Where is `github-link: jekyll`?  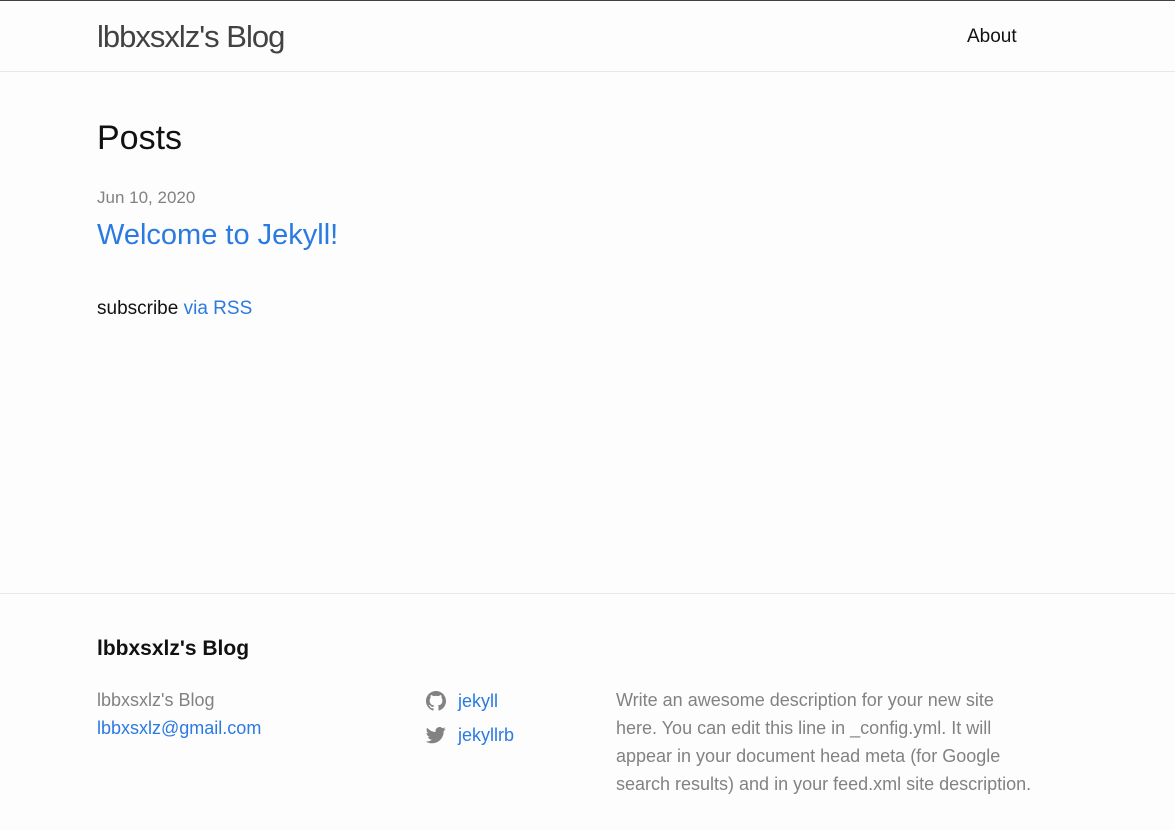 github-link: jekyll is located at coordinates (478, 701).